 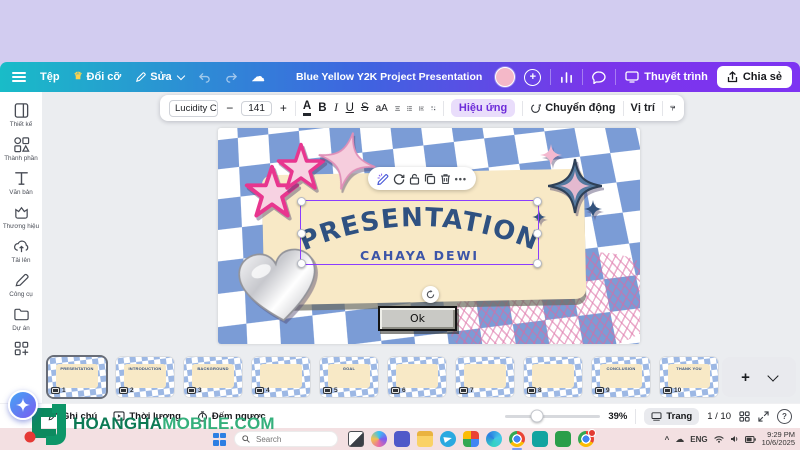 I want to click on text-selection-box: PRESENTATION CAHAYA DEWI, so click(x=418, y=232).